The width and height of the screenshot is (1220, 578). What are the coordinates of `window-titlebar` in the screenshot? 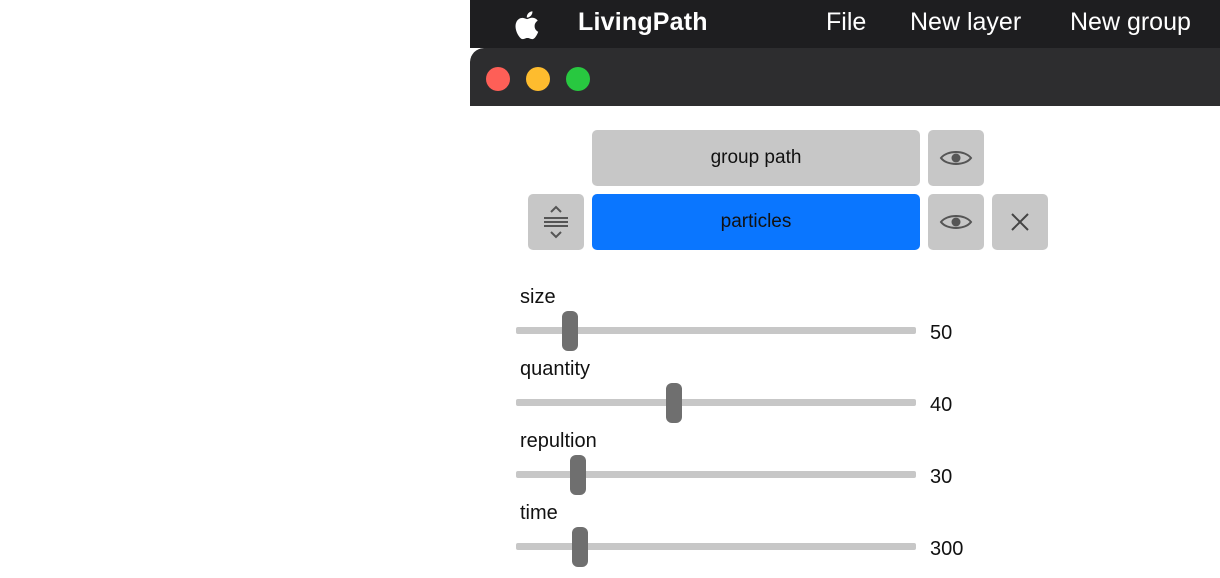 It's located at (845, 77).